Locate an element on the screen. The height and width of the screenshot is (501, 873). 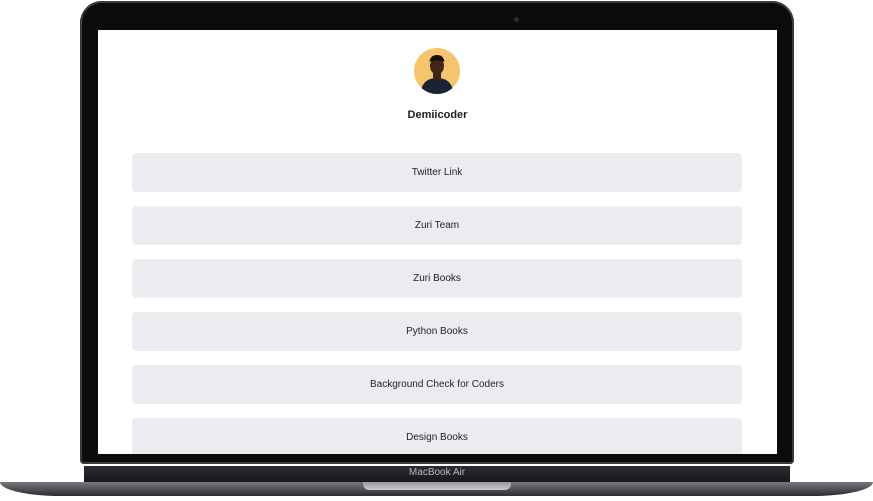
zuri-books-button: Zuri Books is located at coordinates (437, 278).